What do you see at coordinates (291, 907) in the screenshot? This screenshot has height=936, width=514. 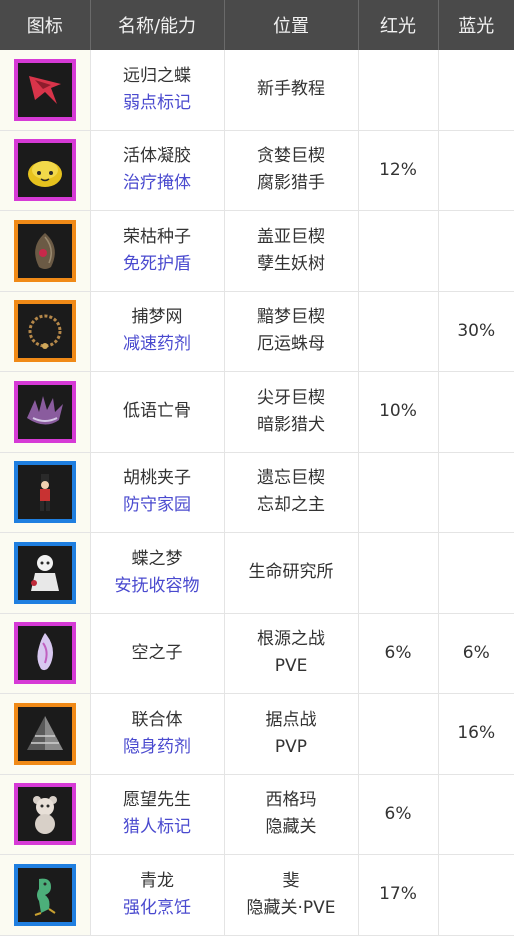 I see `location-line: 隐藏关·PVE` at bounding box center [291, 907].